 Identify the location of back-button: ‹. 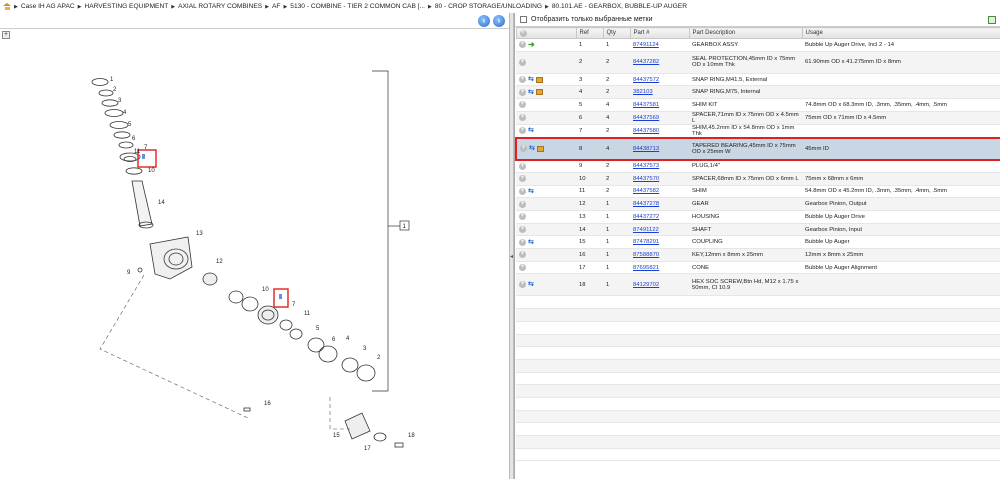
(484, 21).